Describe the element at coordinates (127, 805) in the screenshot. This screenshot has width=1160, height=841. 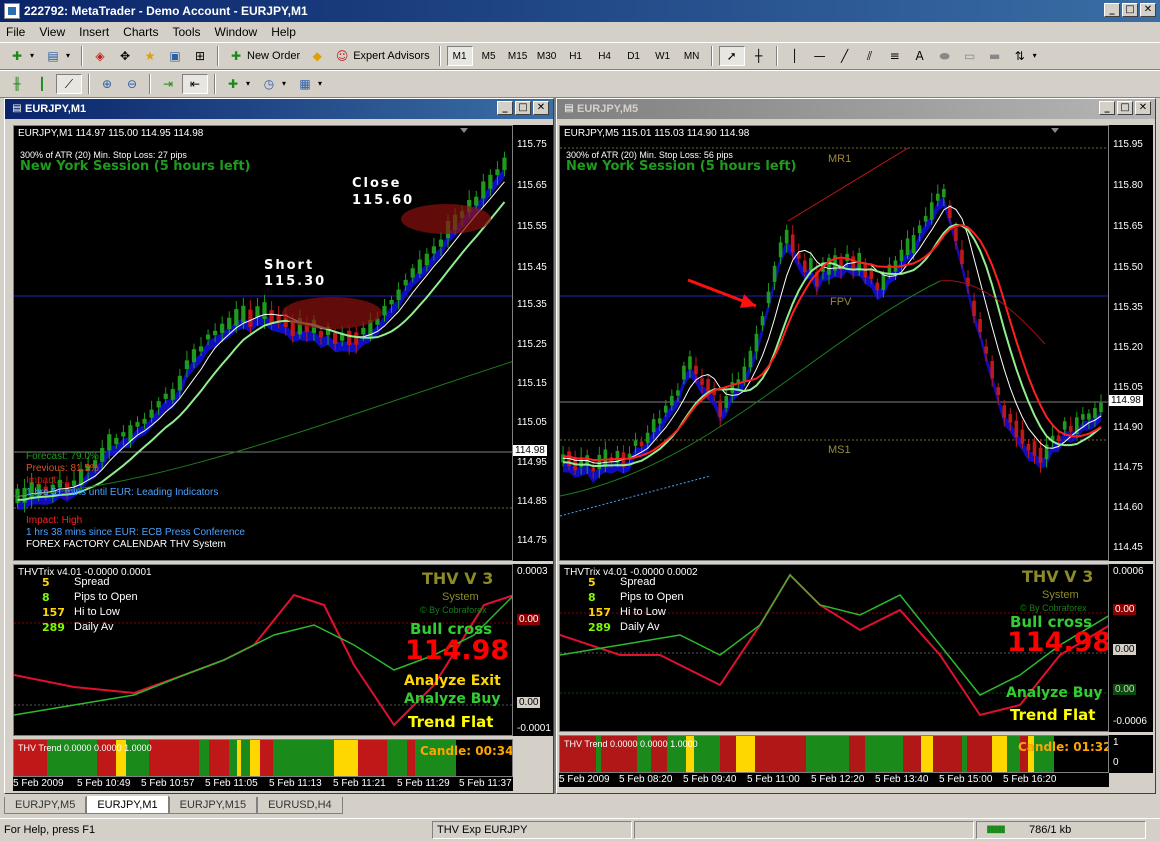
I see `tab-eurjpy-m1: EURJPY,M1` at that location.